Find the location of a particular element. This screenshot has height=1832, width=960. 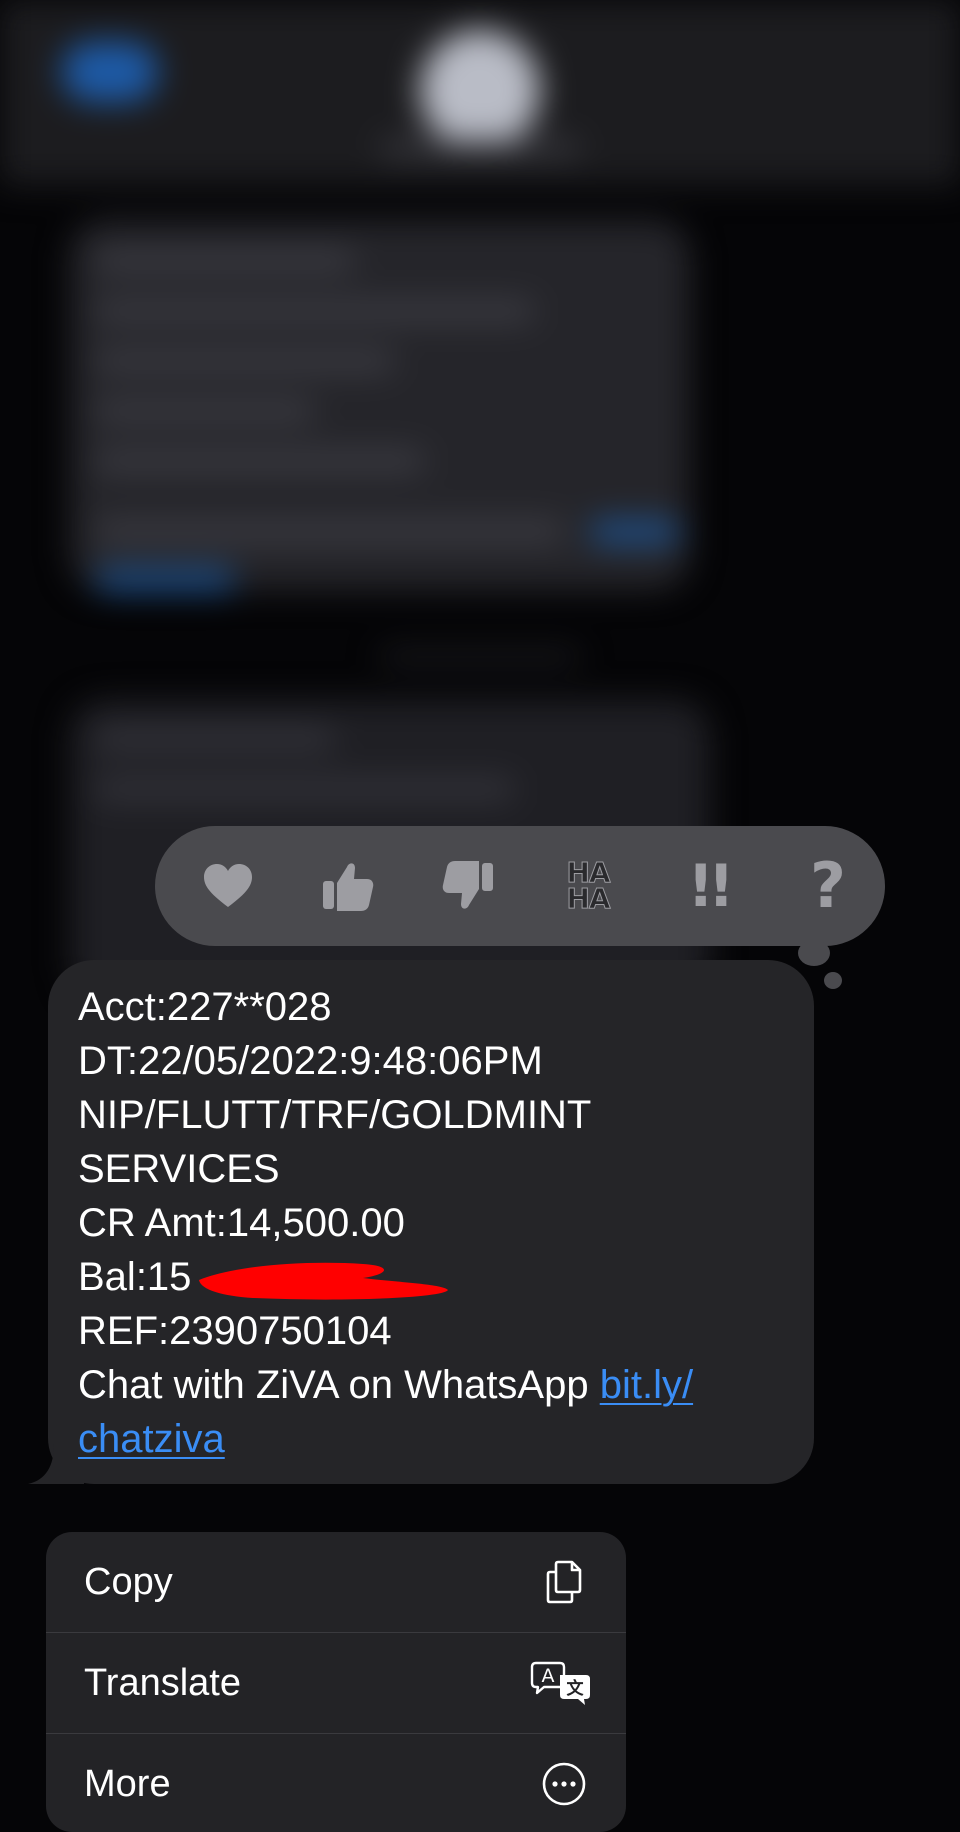

emphasize-reaction-button: !! is located at coordinates (708, 886).